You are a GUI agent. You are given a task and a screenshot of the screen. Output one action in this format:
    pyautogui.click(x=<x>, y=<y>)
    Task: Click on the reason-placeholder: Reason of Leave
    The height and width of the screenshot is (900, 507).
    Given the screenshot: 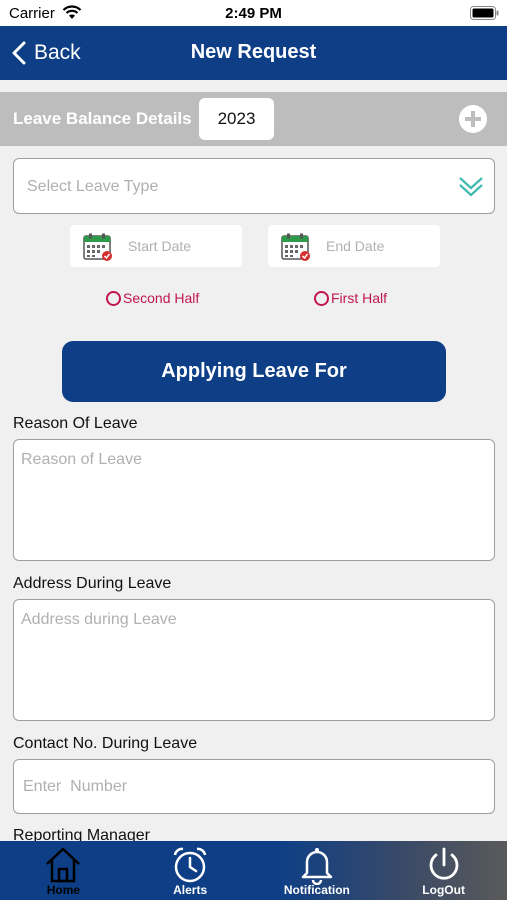 What is the action you would take?
    pyautogui.click(x=81, y=459)
    